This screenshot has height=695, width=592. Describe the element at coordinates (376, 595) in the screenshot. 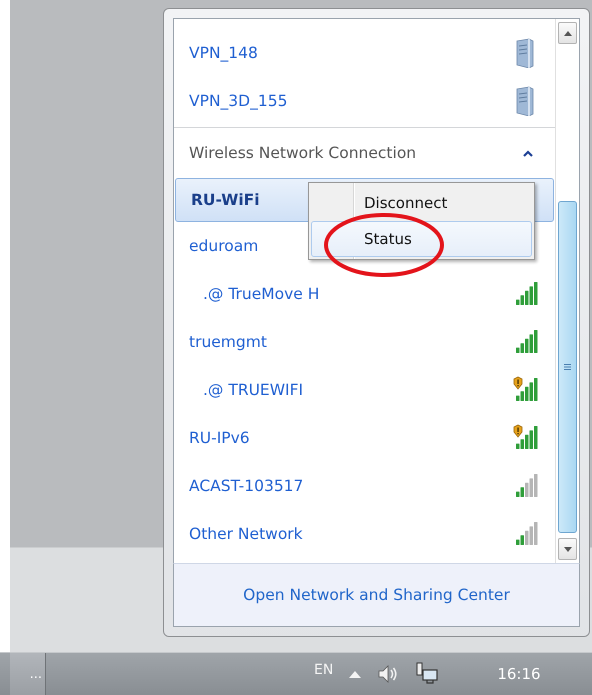

I see `network-center-link: Open Network and Sharing Center` at that location.